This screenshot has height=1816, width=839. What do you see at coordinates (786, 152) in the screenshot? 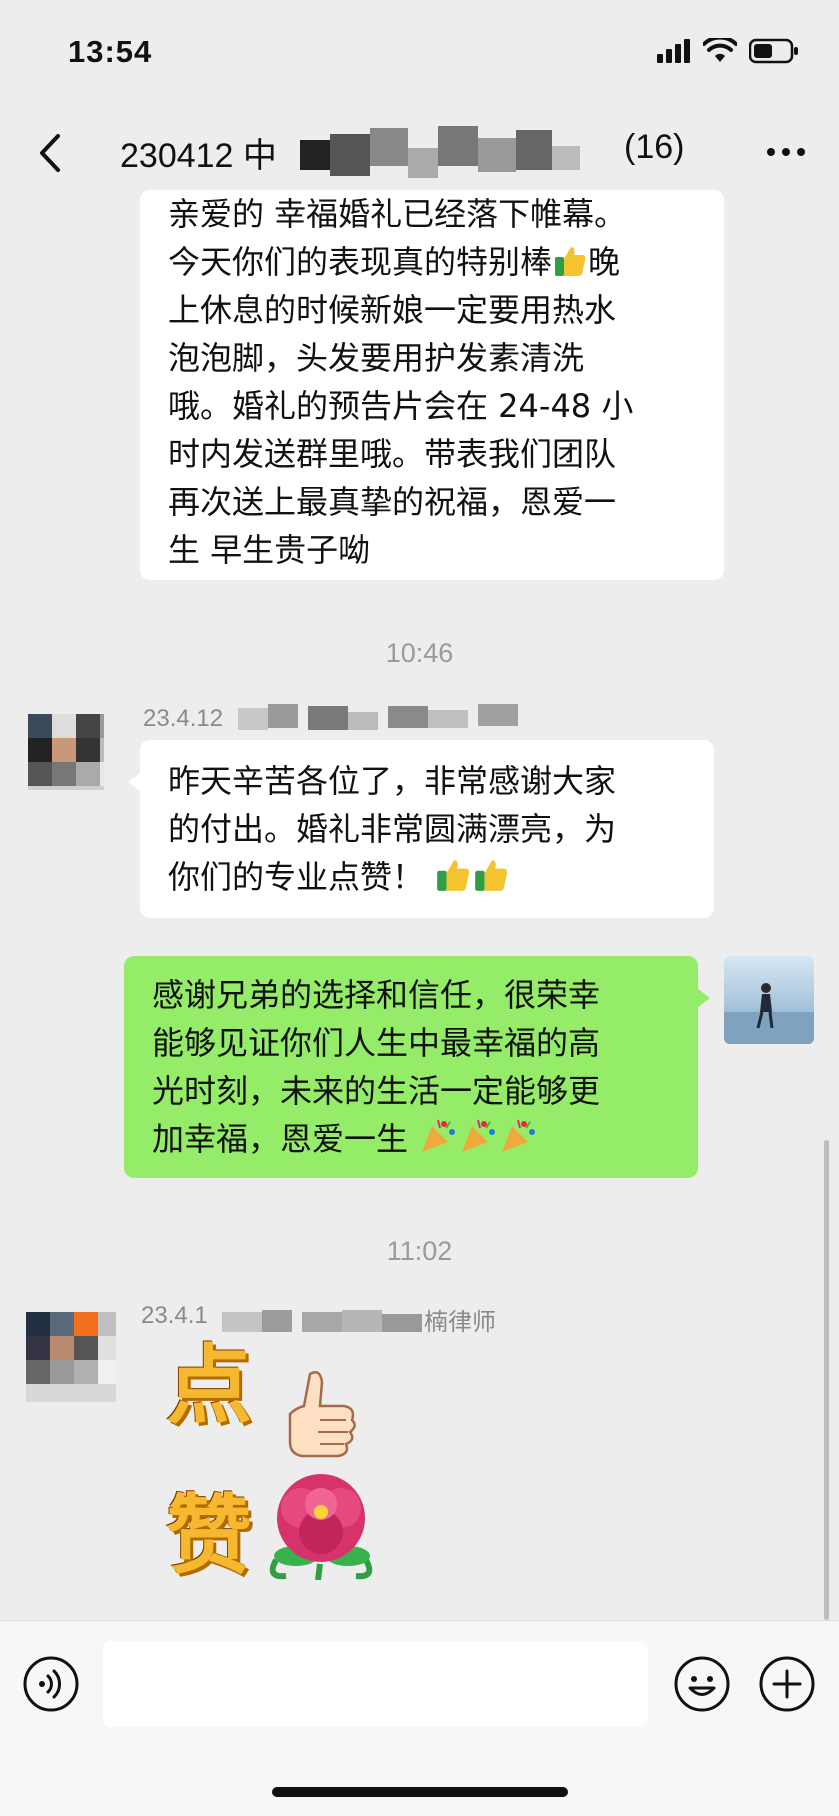
I see `more-dots-icon` at bounding box center [786, 152].